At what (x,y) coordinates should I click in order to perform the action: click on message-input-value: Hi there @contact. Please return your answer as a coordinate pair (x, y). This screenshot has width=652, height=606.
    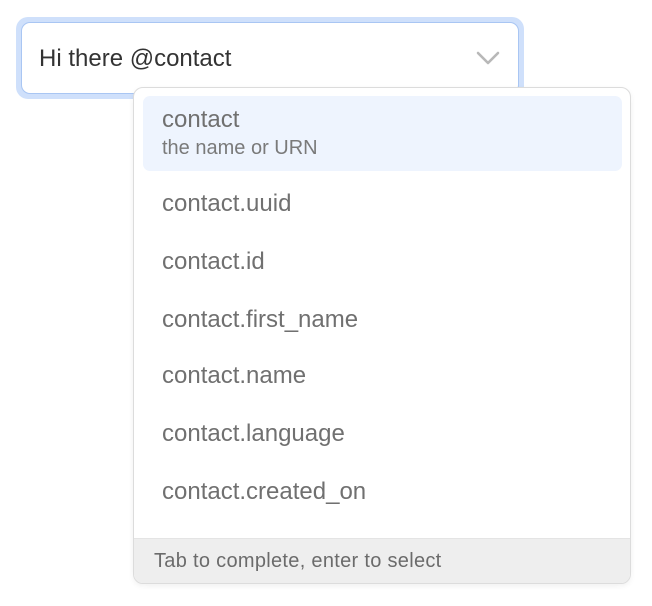
    Looking at the image, I should click on (135, 59).